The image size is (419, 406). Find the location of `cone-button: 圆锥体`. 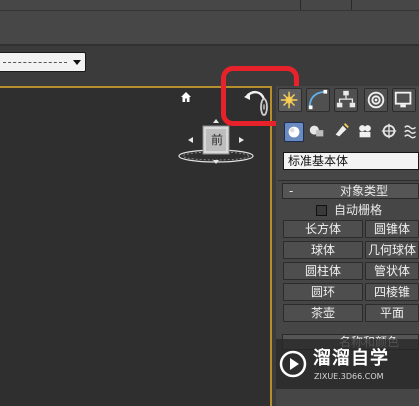

cone-button: 圆锥体 is located at coordinates (392, 229).